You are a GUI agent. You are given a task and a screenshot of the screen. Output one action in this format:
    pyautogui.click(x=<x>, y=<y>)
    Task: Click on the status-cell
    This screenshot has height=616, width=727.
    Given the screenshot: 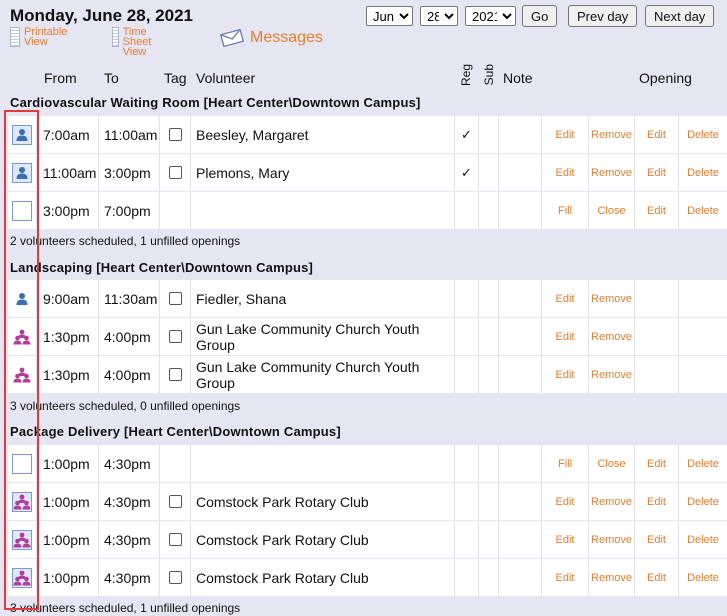 What is the action you would take?
    pyautogui.click(x=22, y=374)
    